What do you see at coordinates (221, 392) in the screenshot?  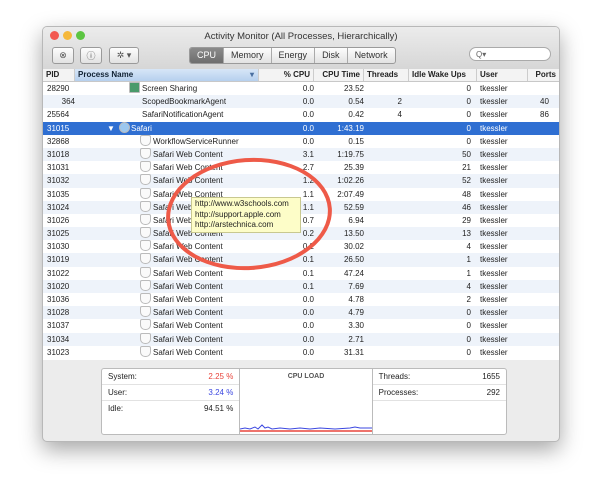 I see `user-value: 3.24 %` at bounding box center [221, 392].